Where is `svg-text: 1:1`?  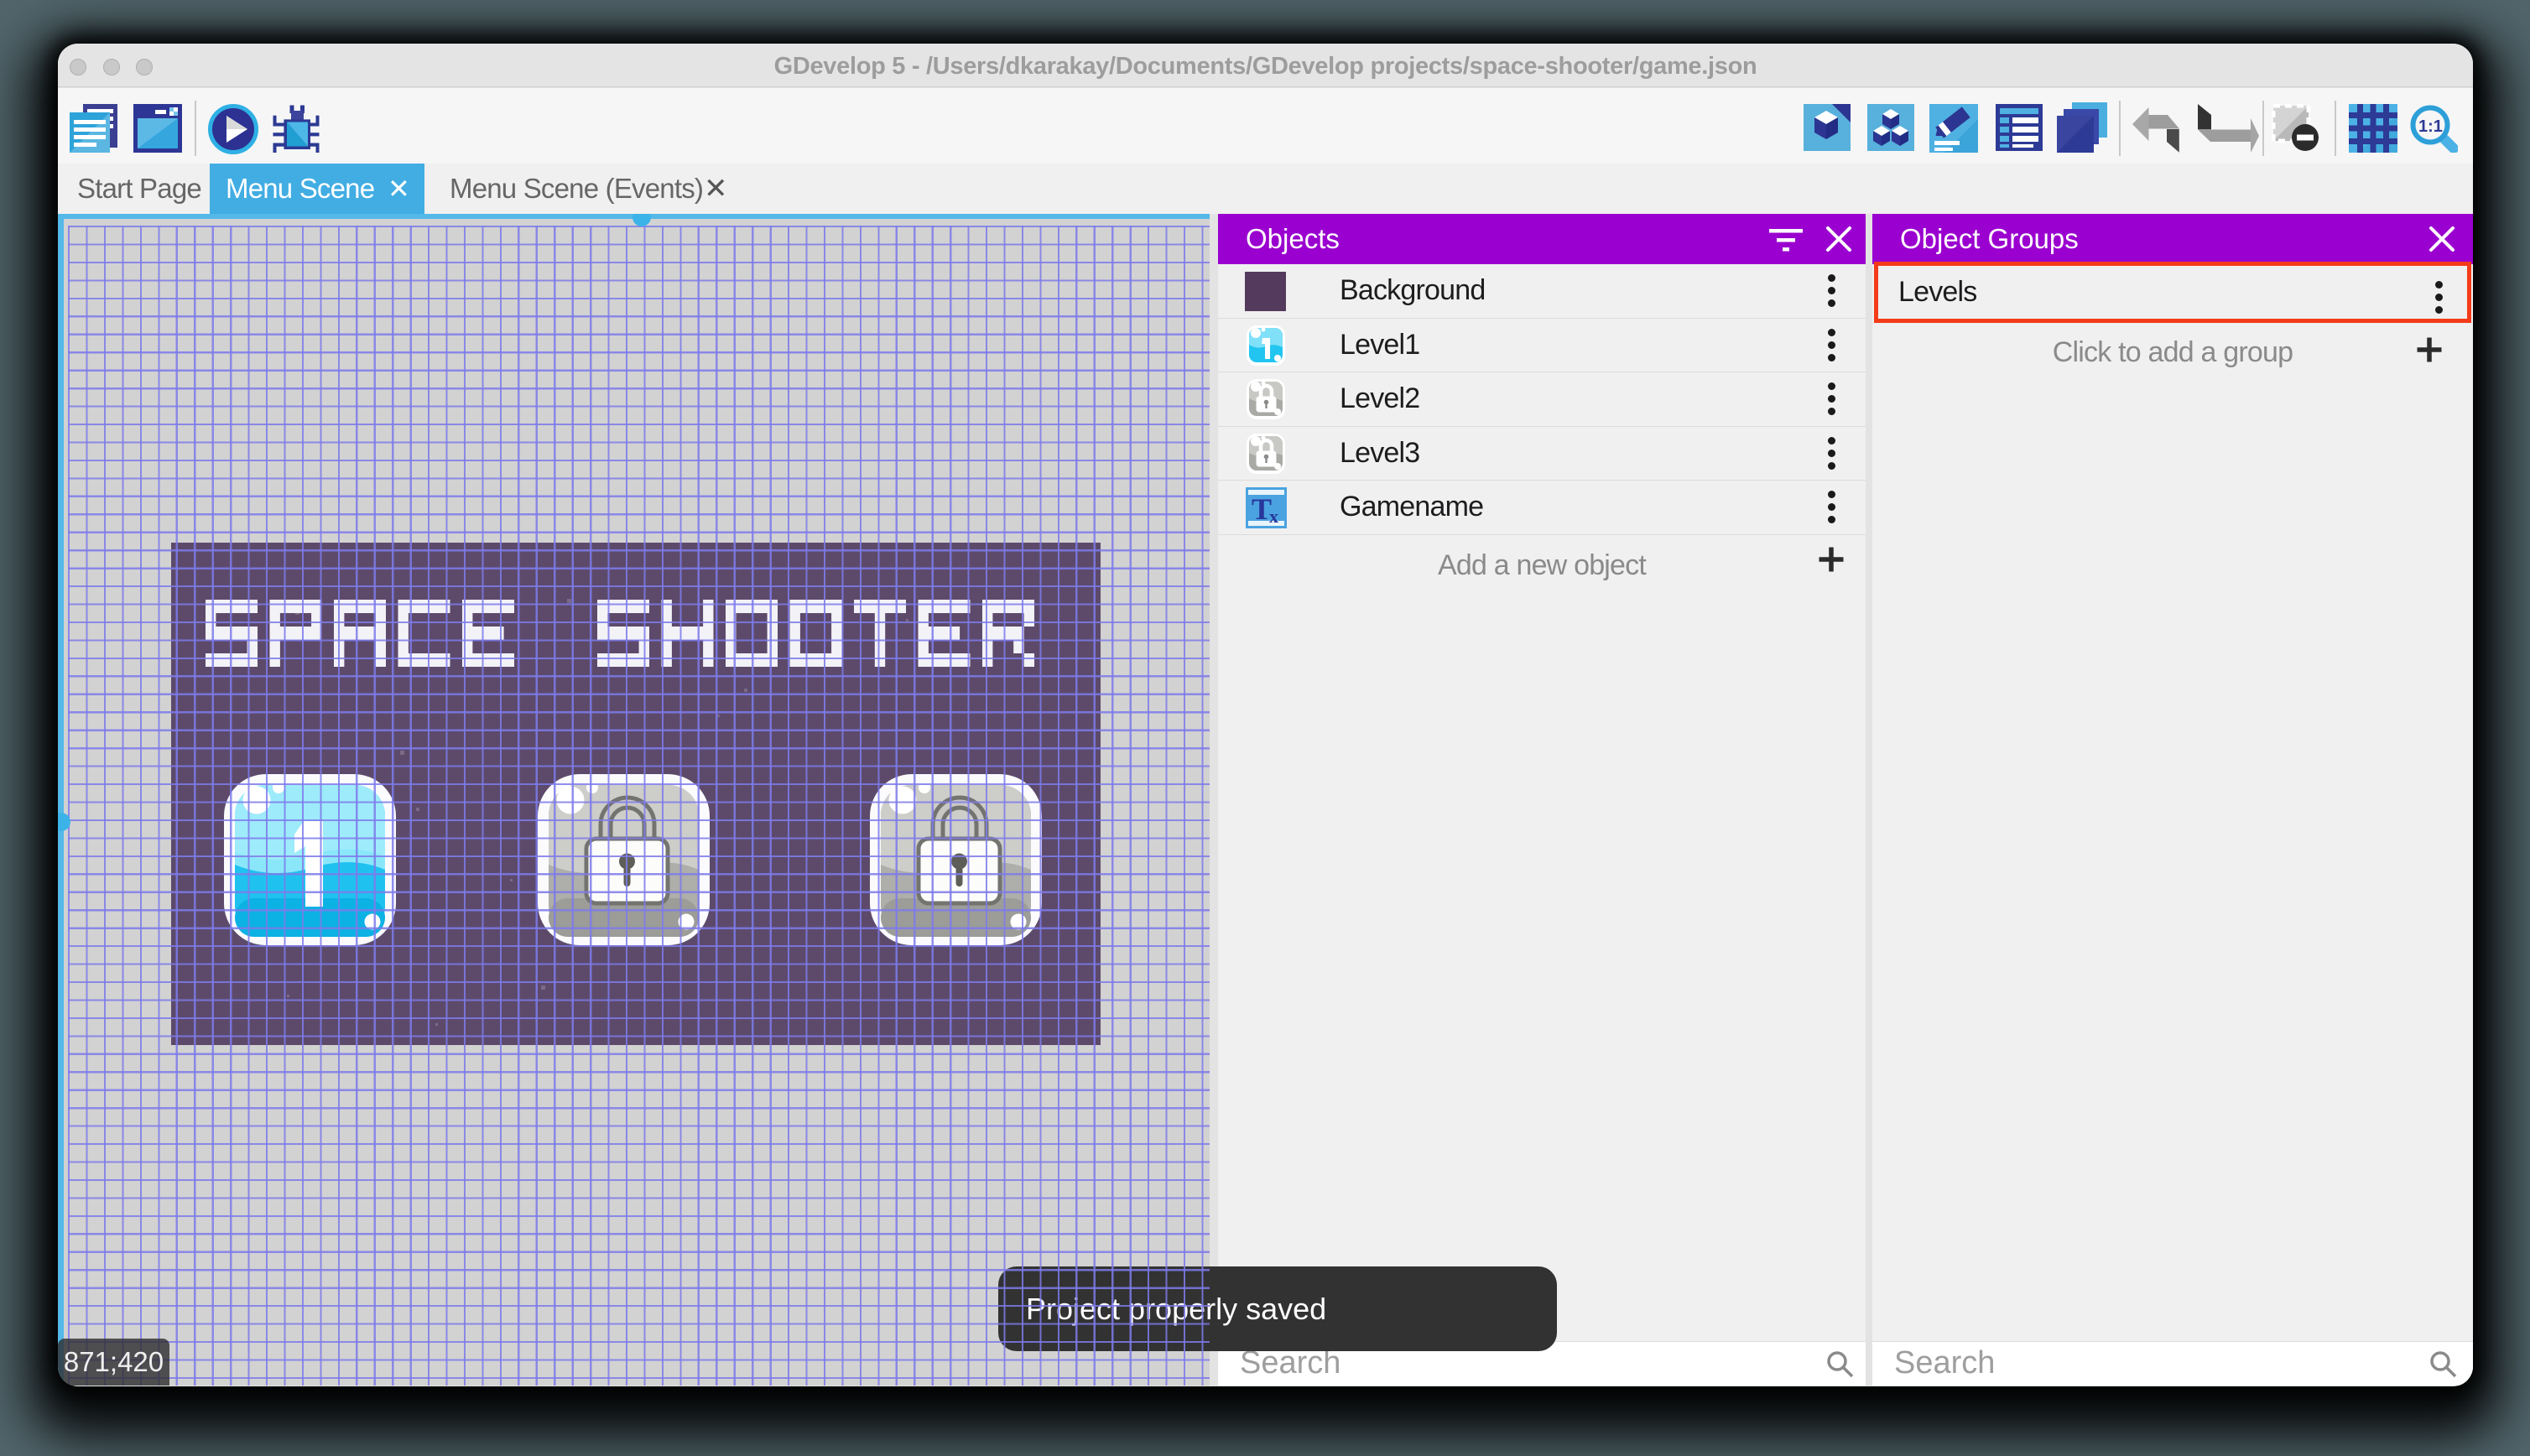 svg-text: 1:1 is located at coordinates (2430, 126).